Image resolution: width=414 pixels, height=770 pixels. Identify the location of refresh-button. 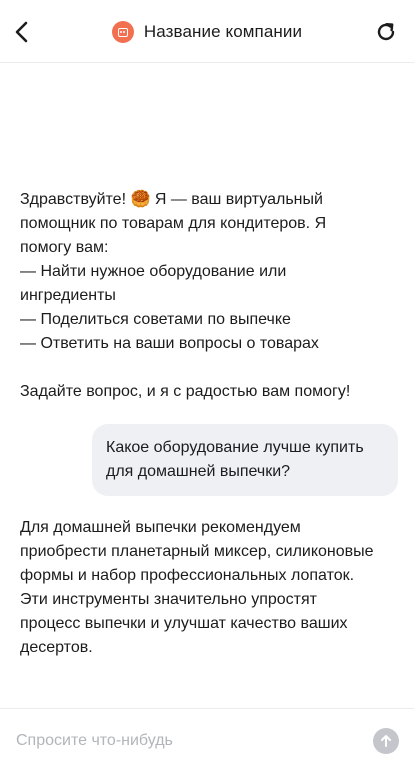
(386, 32).